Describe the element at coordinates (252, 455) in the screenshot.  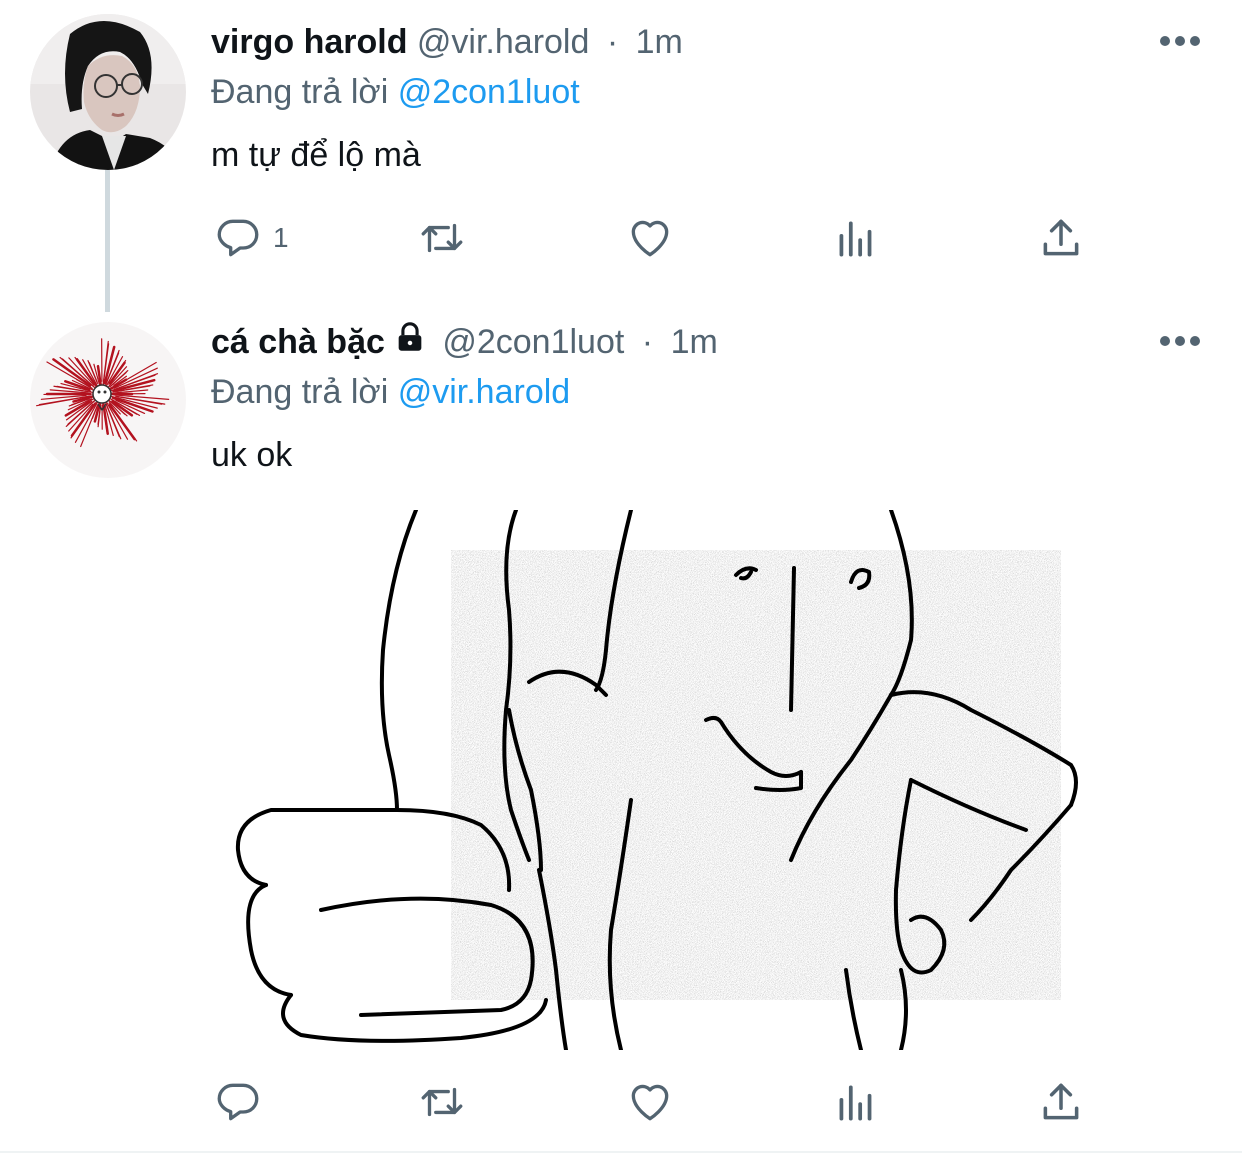
I see `tweet-text: uk ok` at that location.